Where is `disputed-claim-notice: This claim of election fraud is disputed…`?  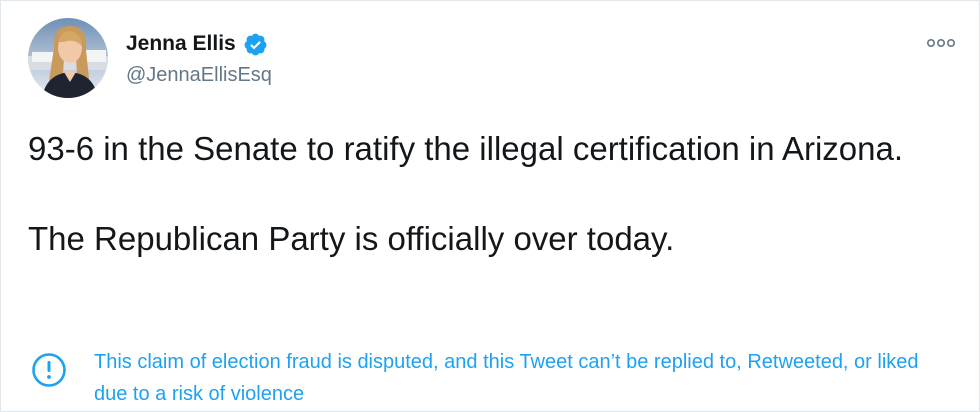
disputed-claim-notice: This claim of election fraud is disputed… is located at coordinates (492, 378).